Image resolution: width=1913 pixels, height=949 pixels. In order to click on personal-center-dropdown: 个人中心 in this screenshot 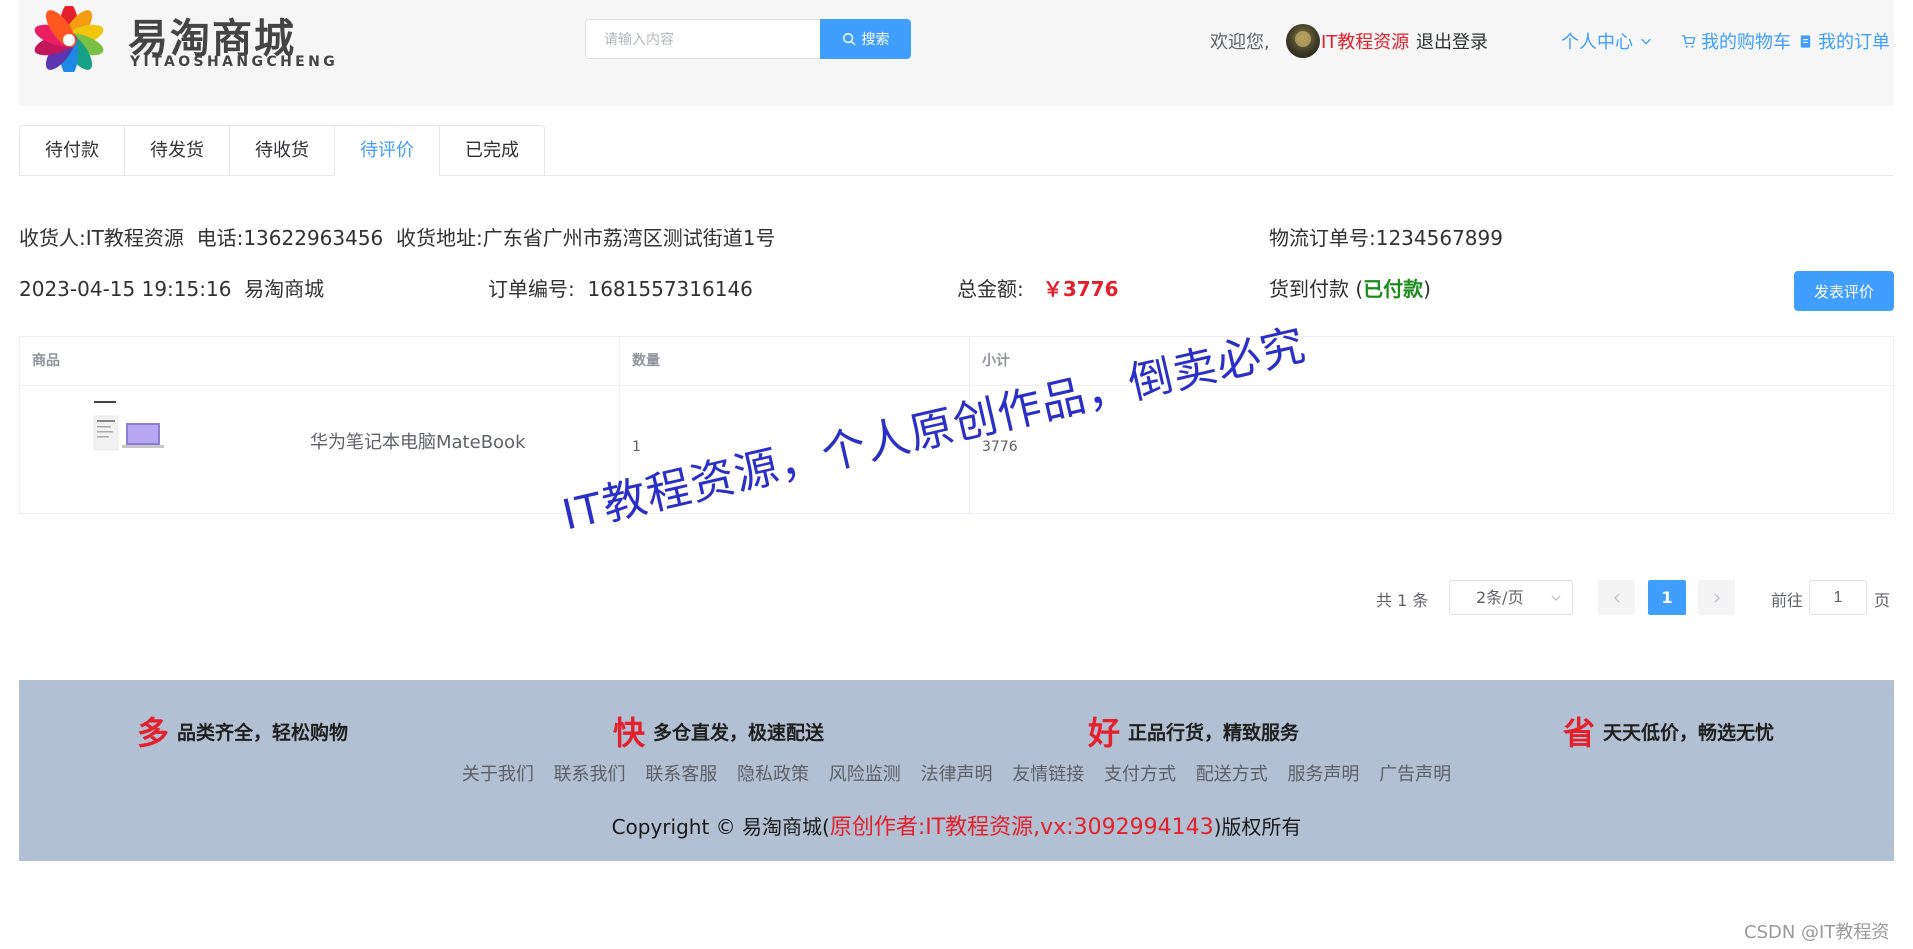, I will do `click(1607, 41)`.